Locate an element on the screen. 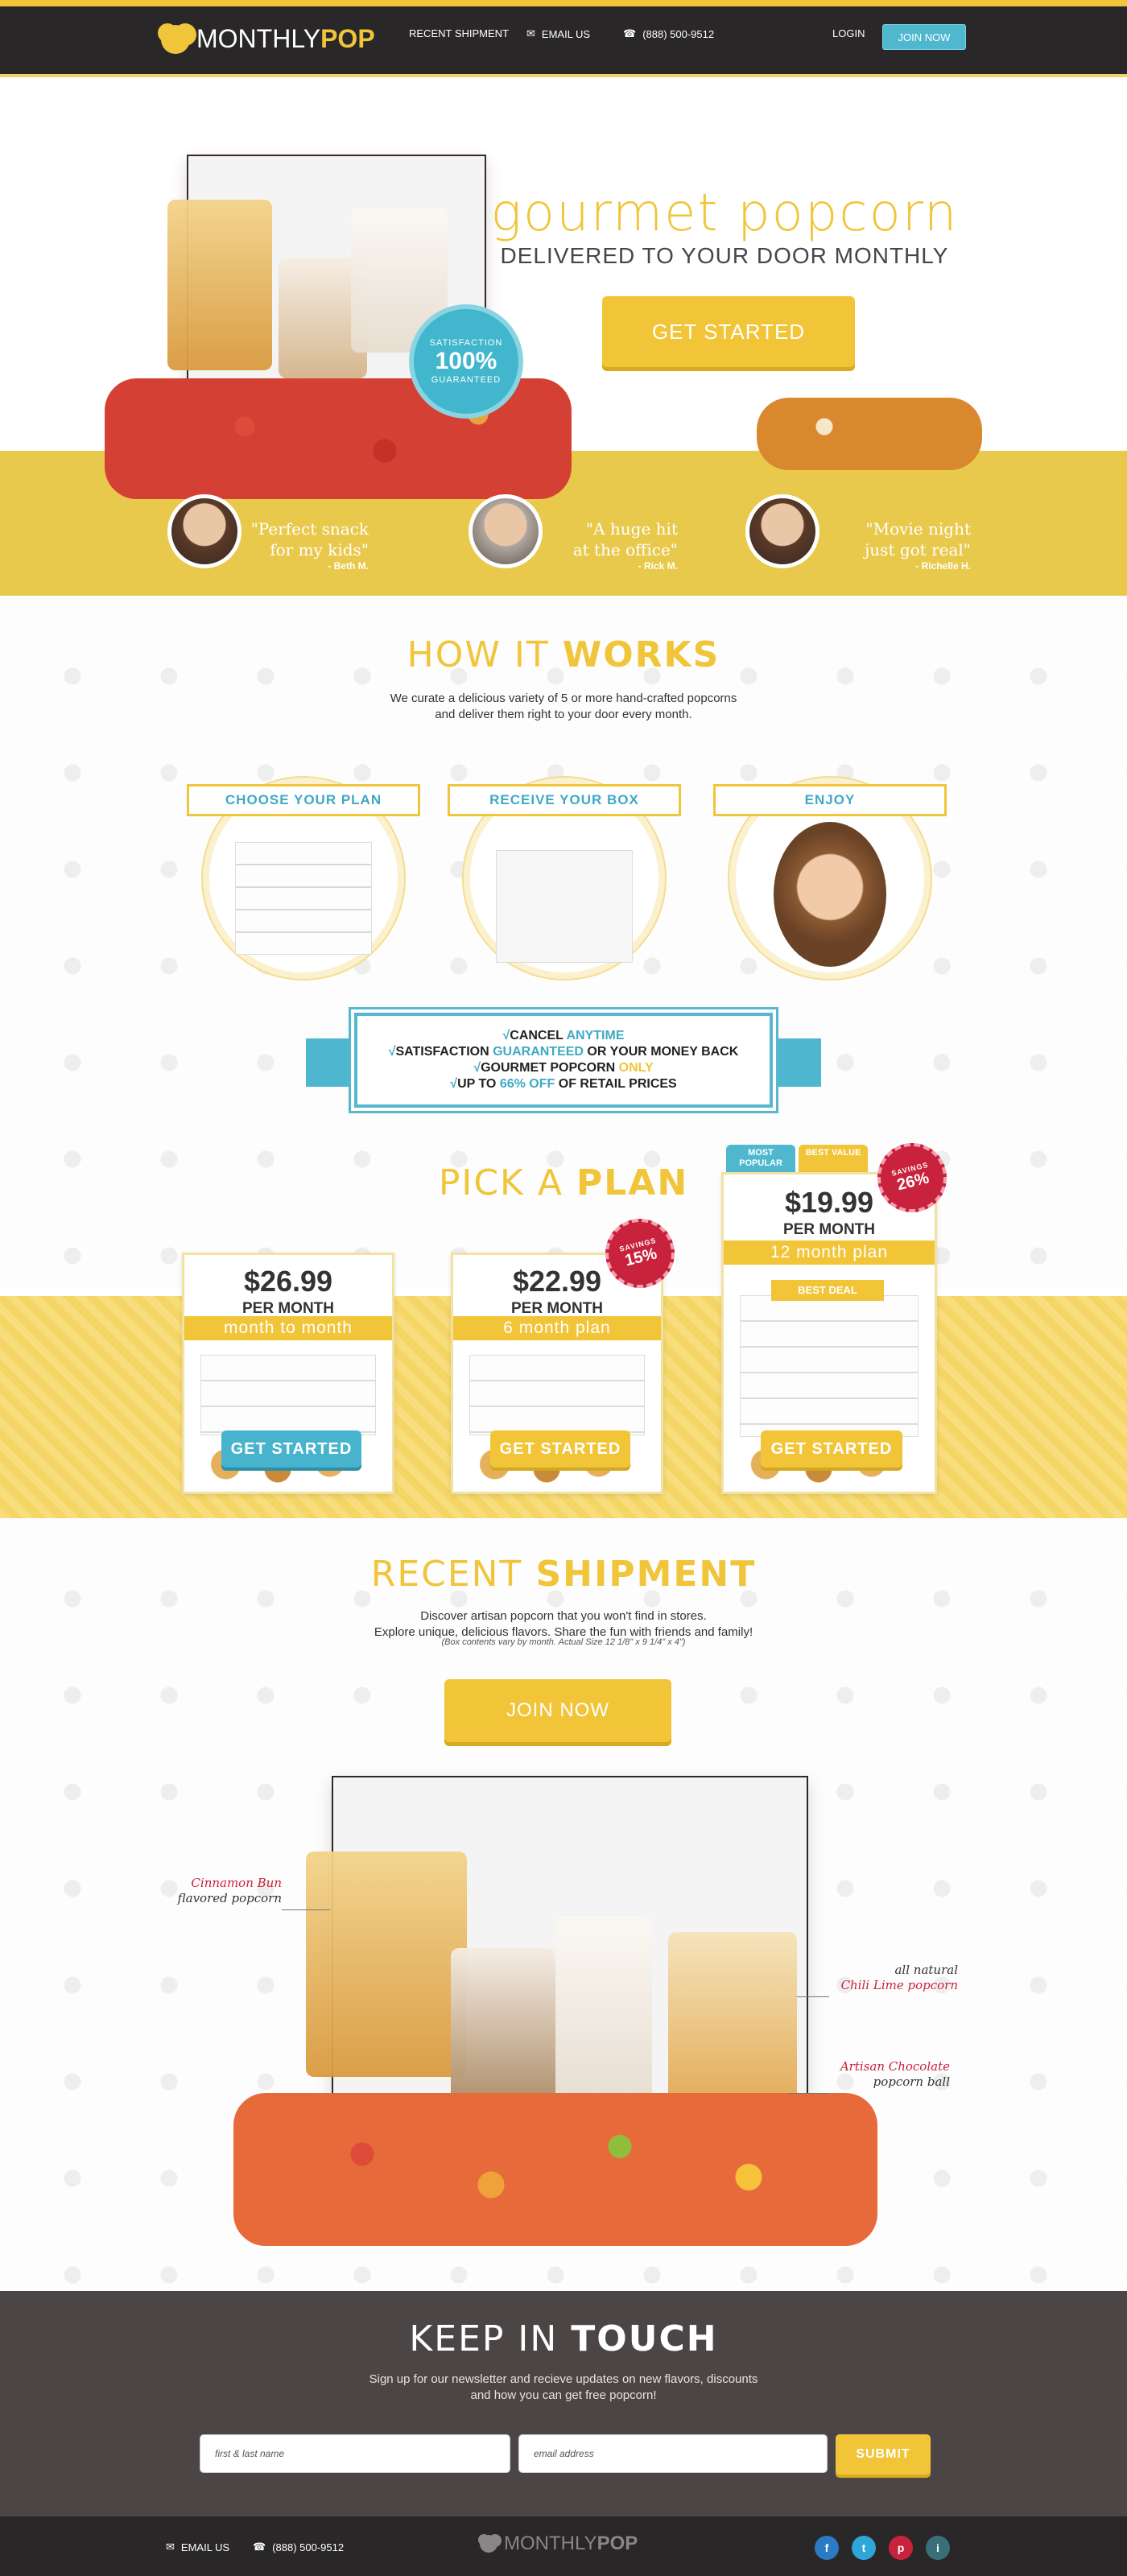 Image resolution: width=1127 pixels, height=2576 pixels. step-ribbon: CHOOSE YOUR PLAN is located at coordinates (303, 800).